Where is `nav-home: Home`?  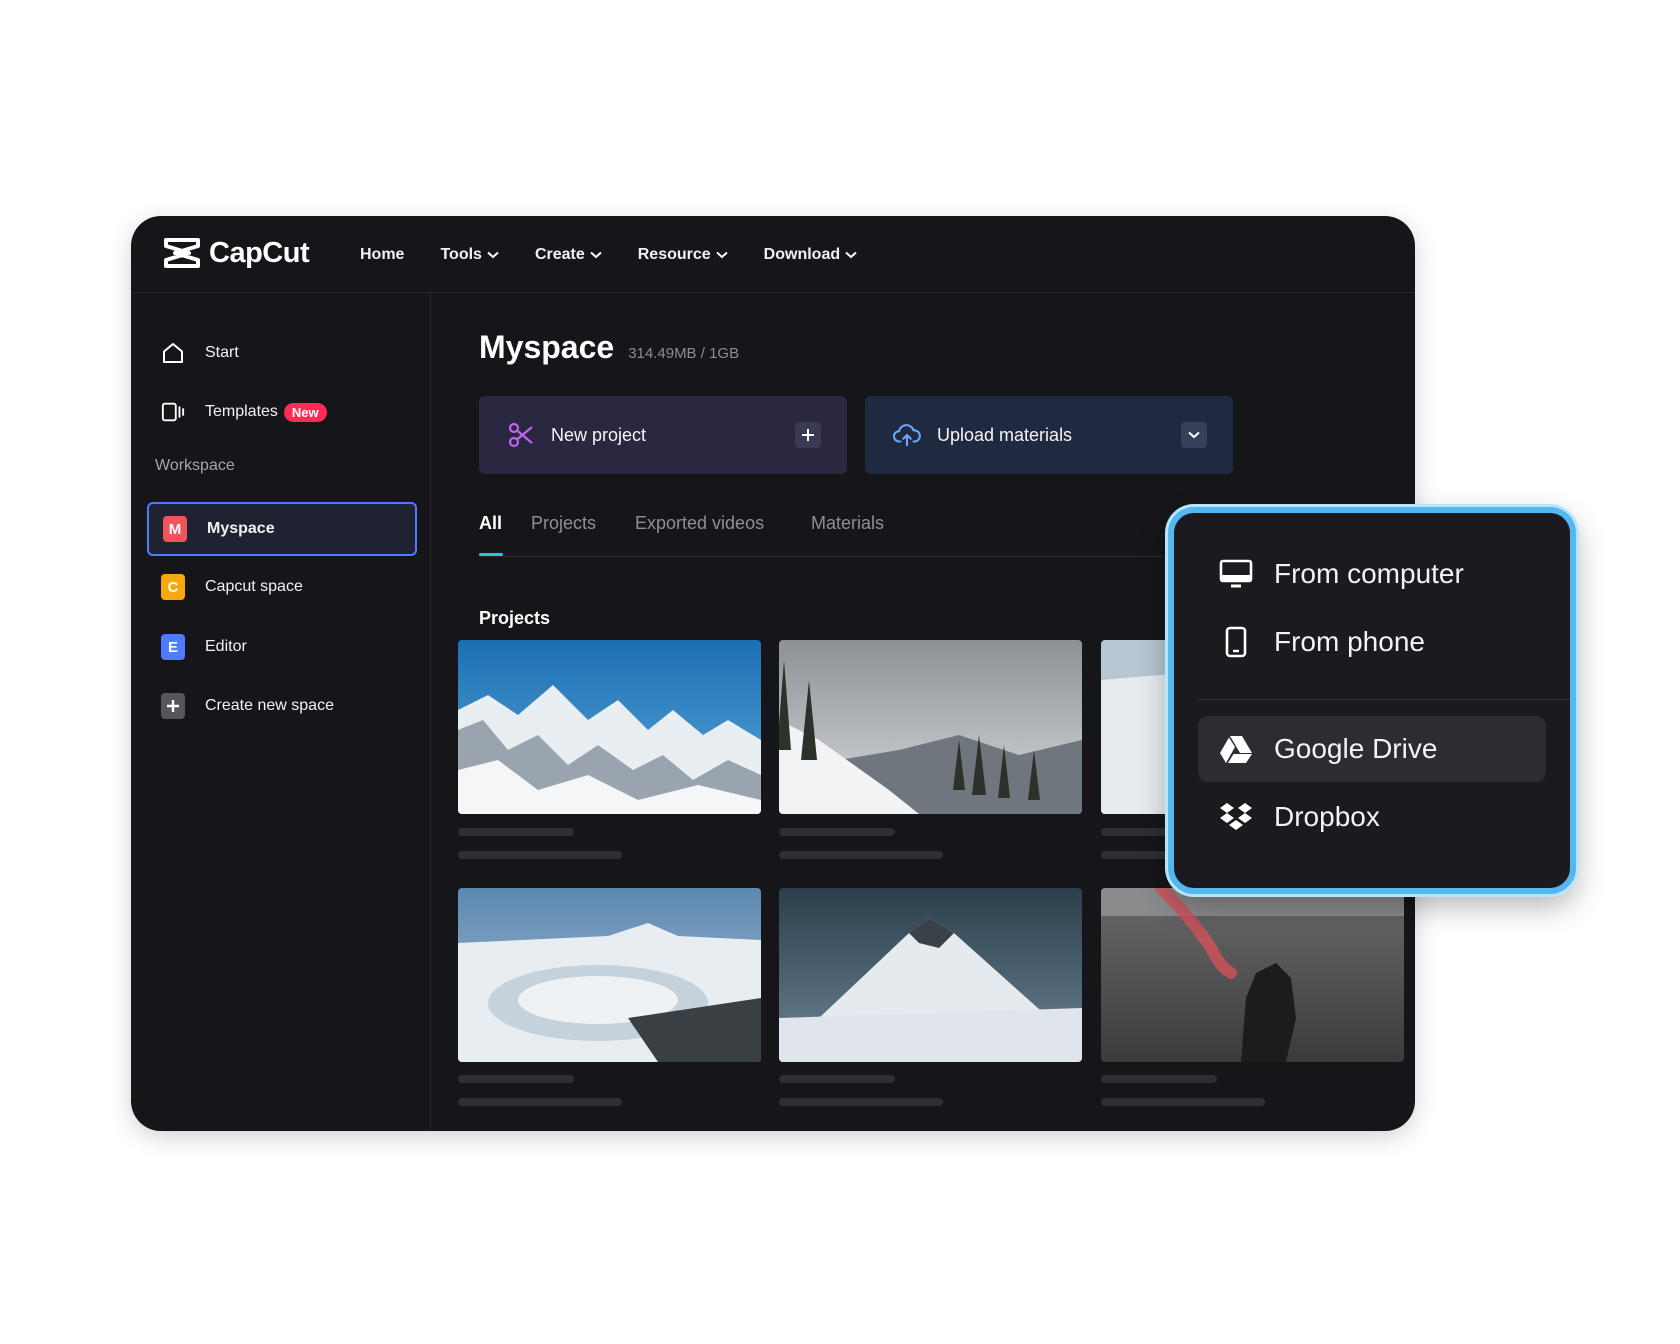
nav-home: Home is located at coordinates (382, 255).